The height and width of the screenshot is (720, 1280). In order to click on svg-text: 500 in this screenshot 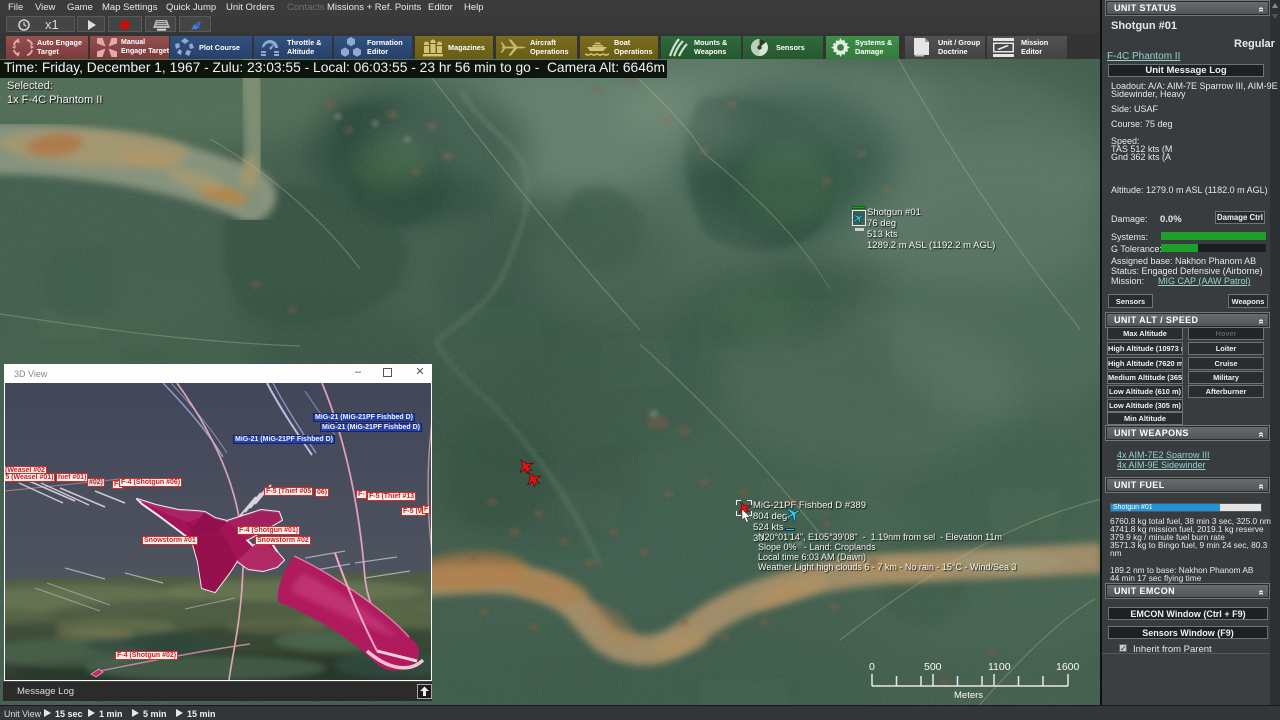, I will do `click(933, 667)`.